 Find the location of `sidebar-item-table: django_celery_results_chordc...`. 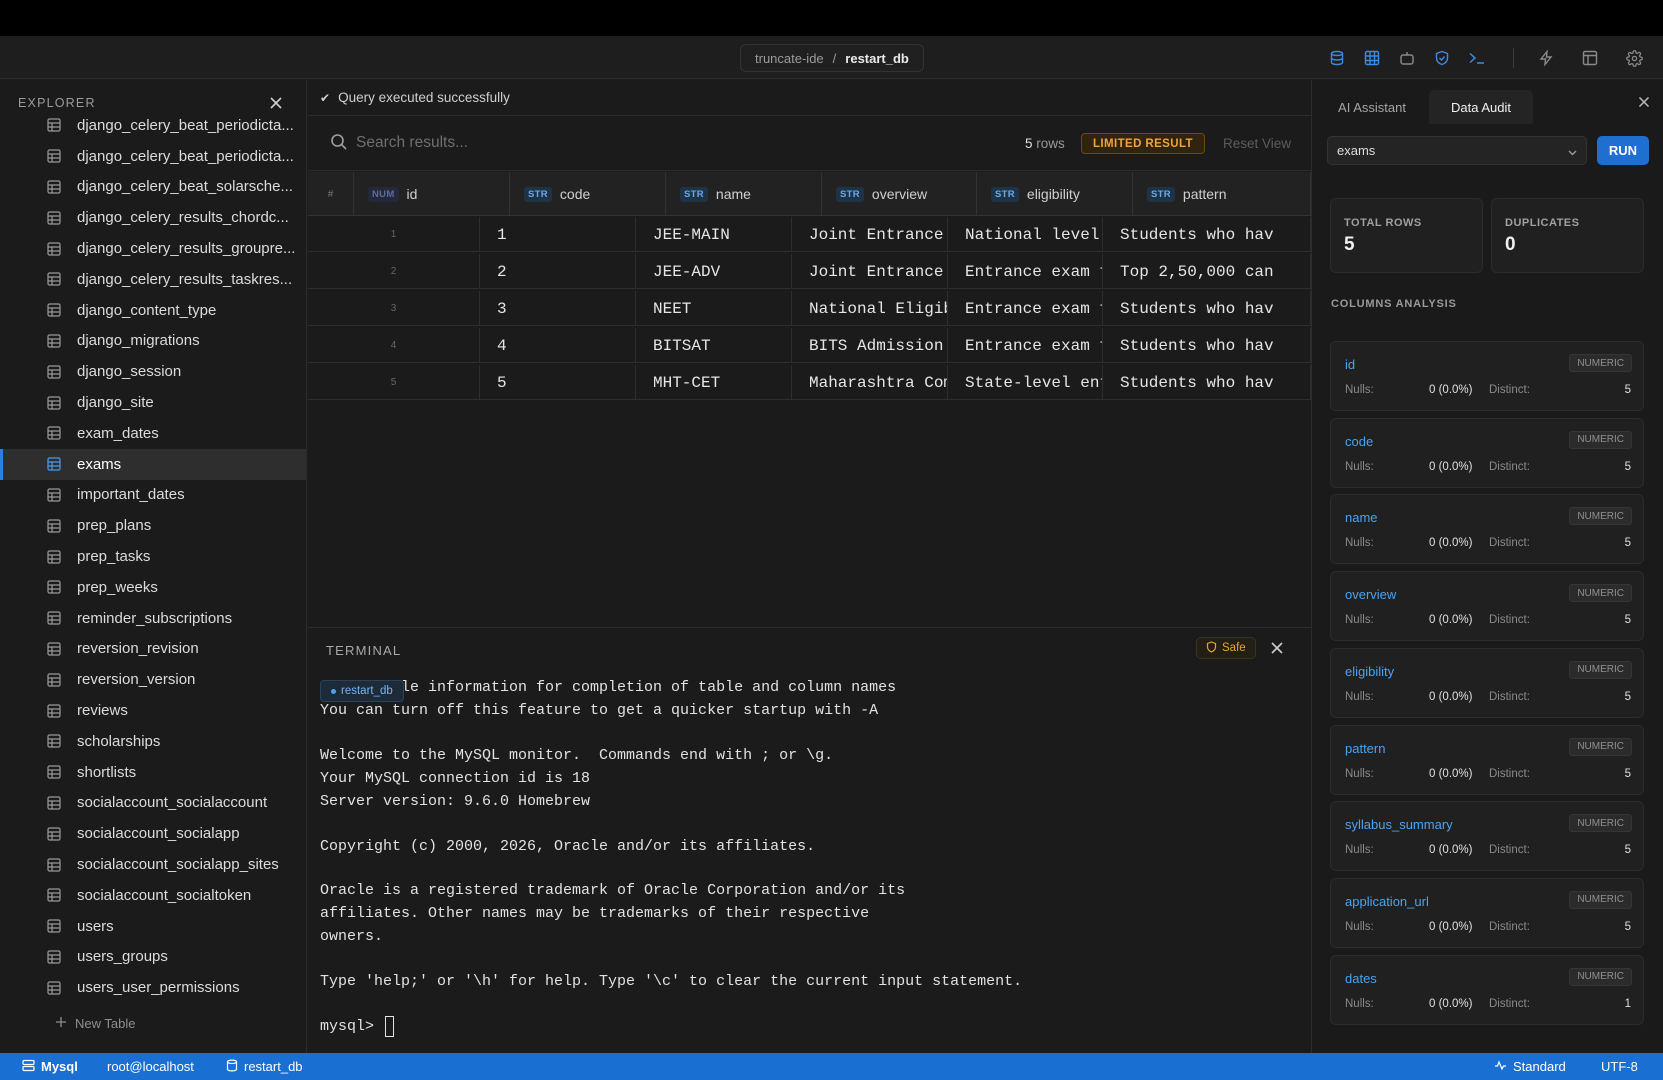

sidebar-item-table: django_celery_results_chordc... is located at coordinates (153, 217).